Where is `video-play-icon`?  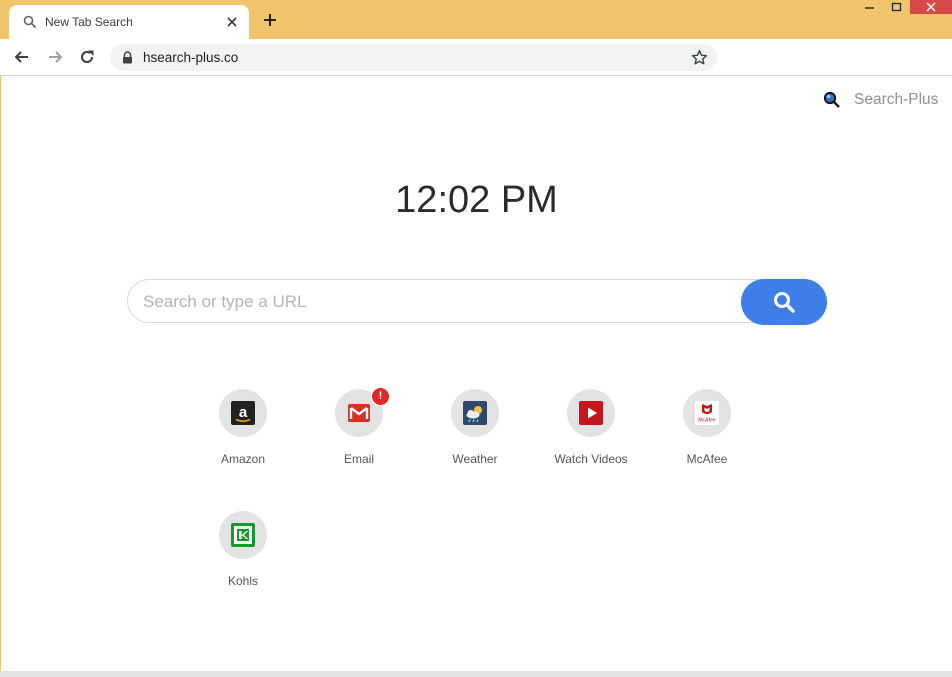
video-play-icon is located at coordinates (591, 413).